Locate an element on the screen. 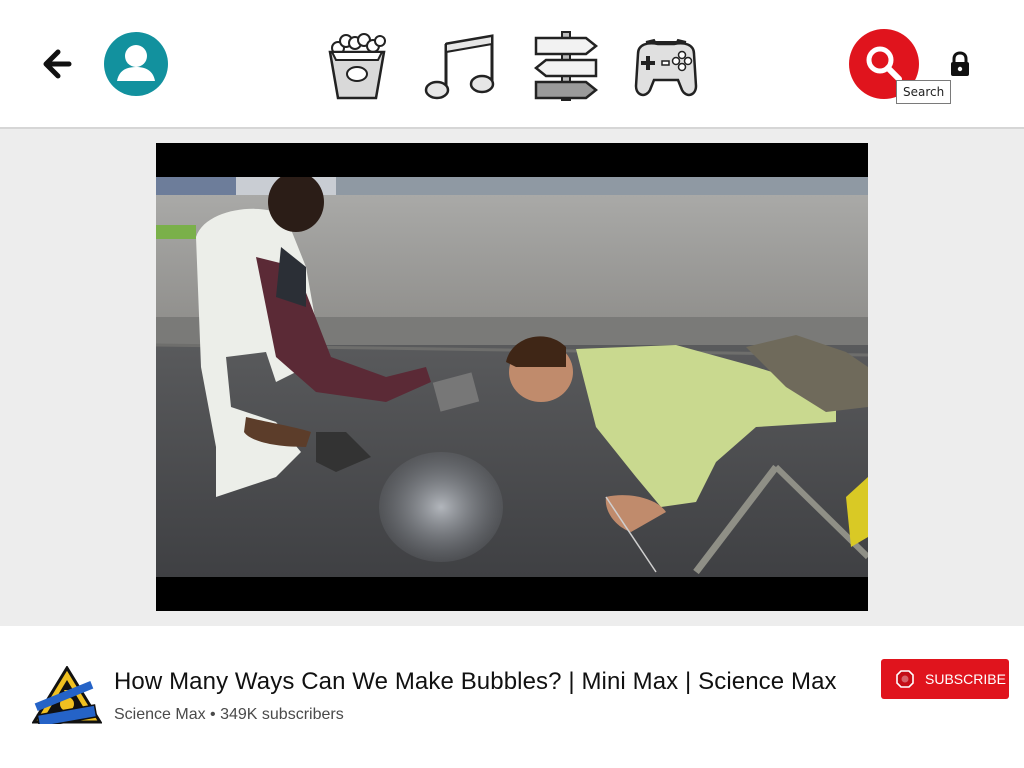  profile-button is located at coordinates (136, 64).